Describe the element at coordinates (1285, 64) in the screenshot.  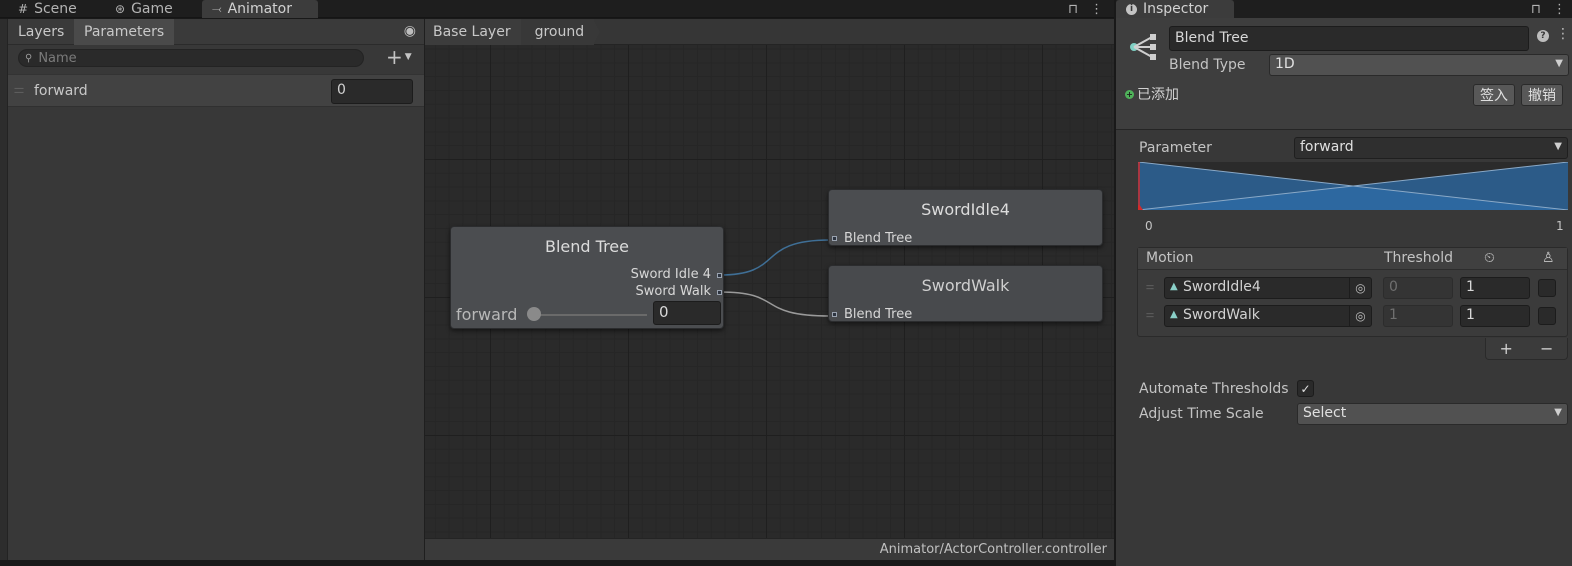
I see `blend-type-value: 1D` at that location.